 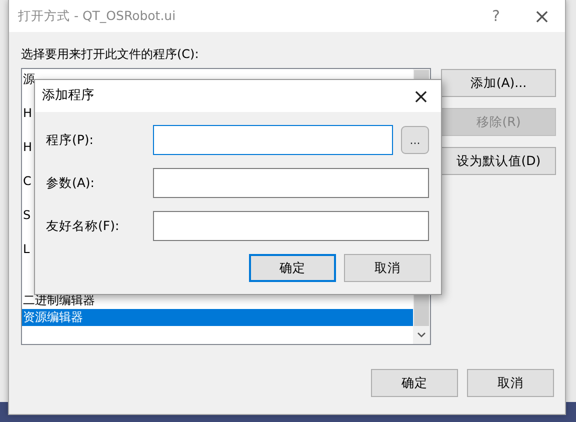 What do you see at coordinates (496, 16) in the screenshot?
I see `help-button: ?` at bounding box center [496, 16].